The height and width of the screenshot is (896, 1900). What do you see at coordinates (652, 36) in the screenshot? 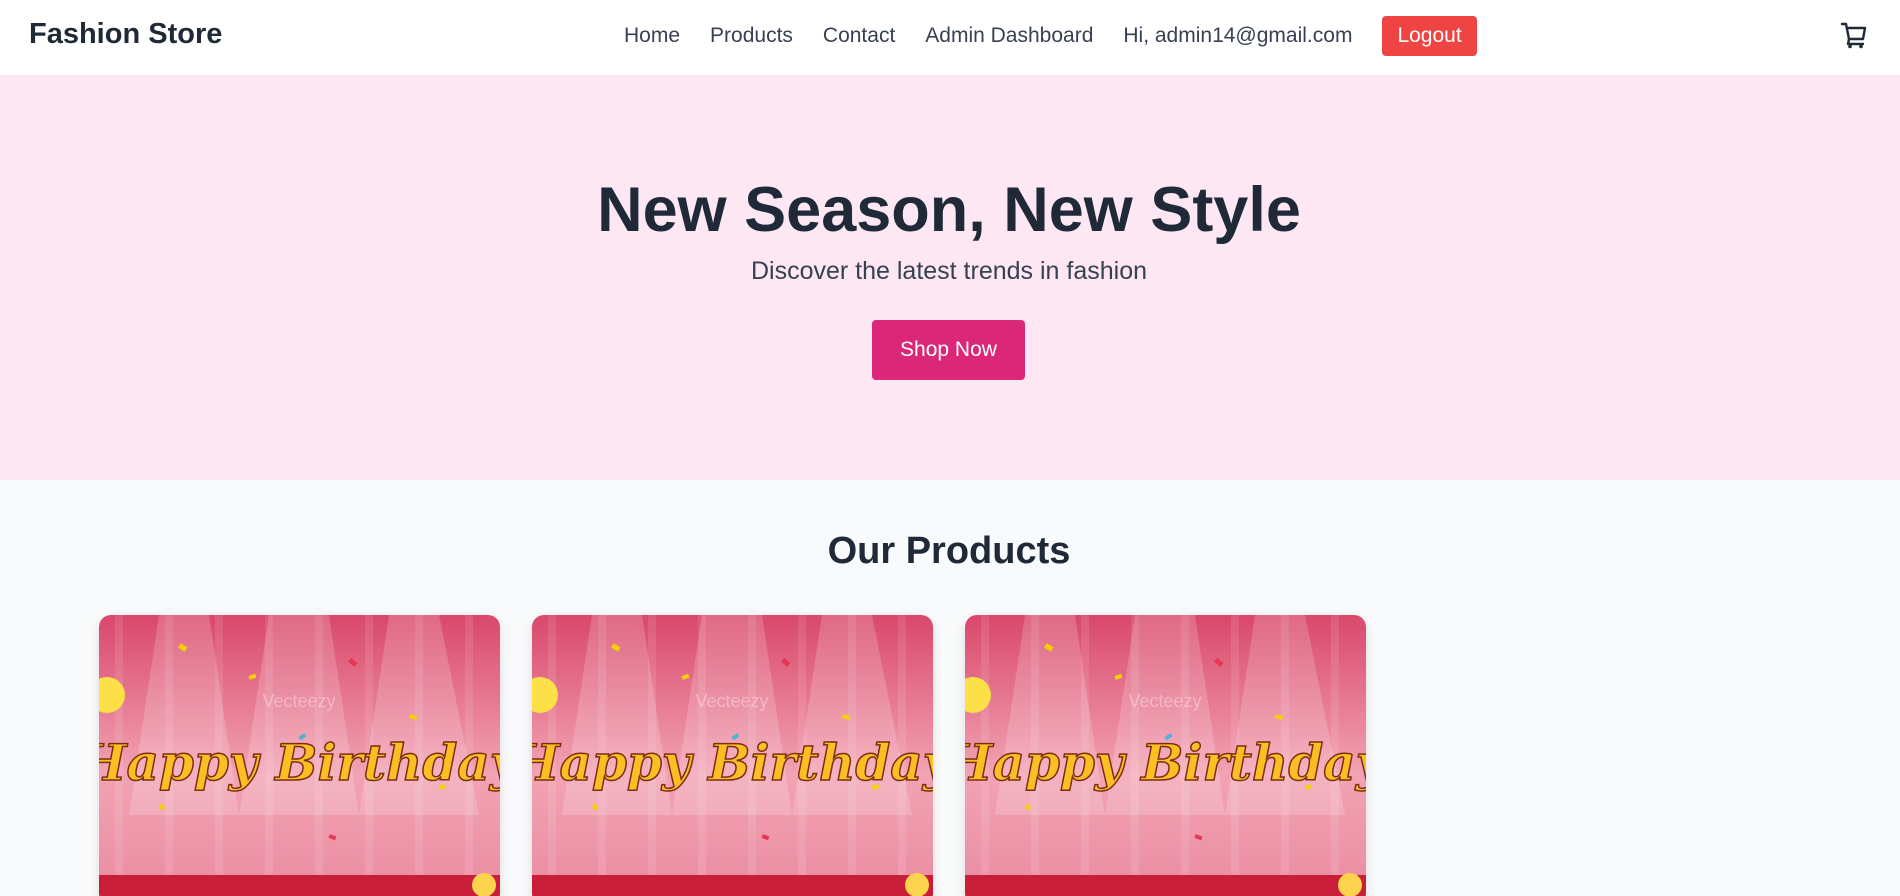
I see `nav-home-link: Home` at bounding box center [652, 36].